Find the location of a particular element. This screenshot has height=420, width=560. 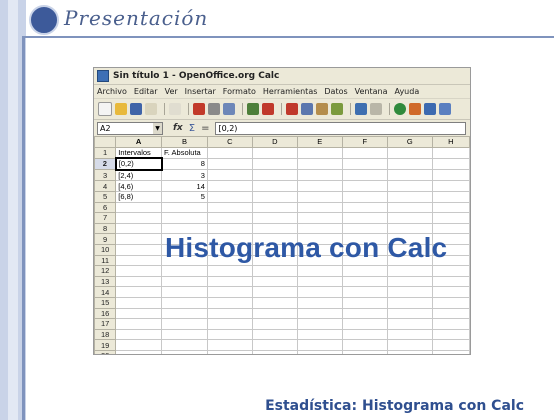

row-header: 13 is located at coordinates (105, 281).